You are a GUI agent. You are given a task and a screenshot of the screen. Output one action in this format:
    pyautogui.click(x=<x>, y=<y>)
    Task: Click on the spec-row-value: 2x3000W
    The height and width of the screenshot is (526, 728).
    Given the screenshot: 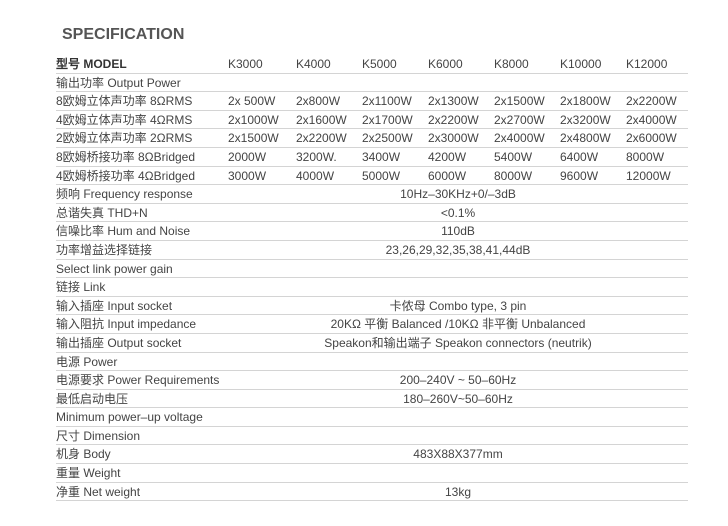 What is the action you would take?
    pyautogui.click(x=453, y=138)
    